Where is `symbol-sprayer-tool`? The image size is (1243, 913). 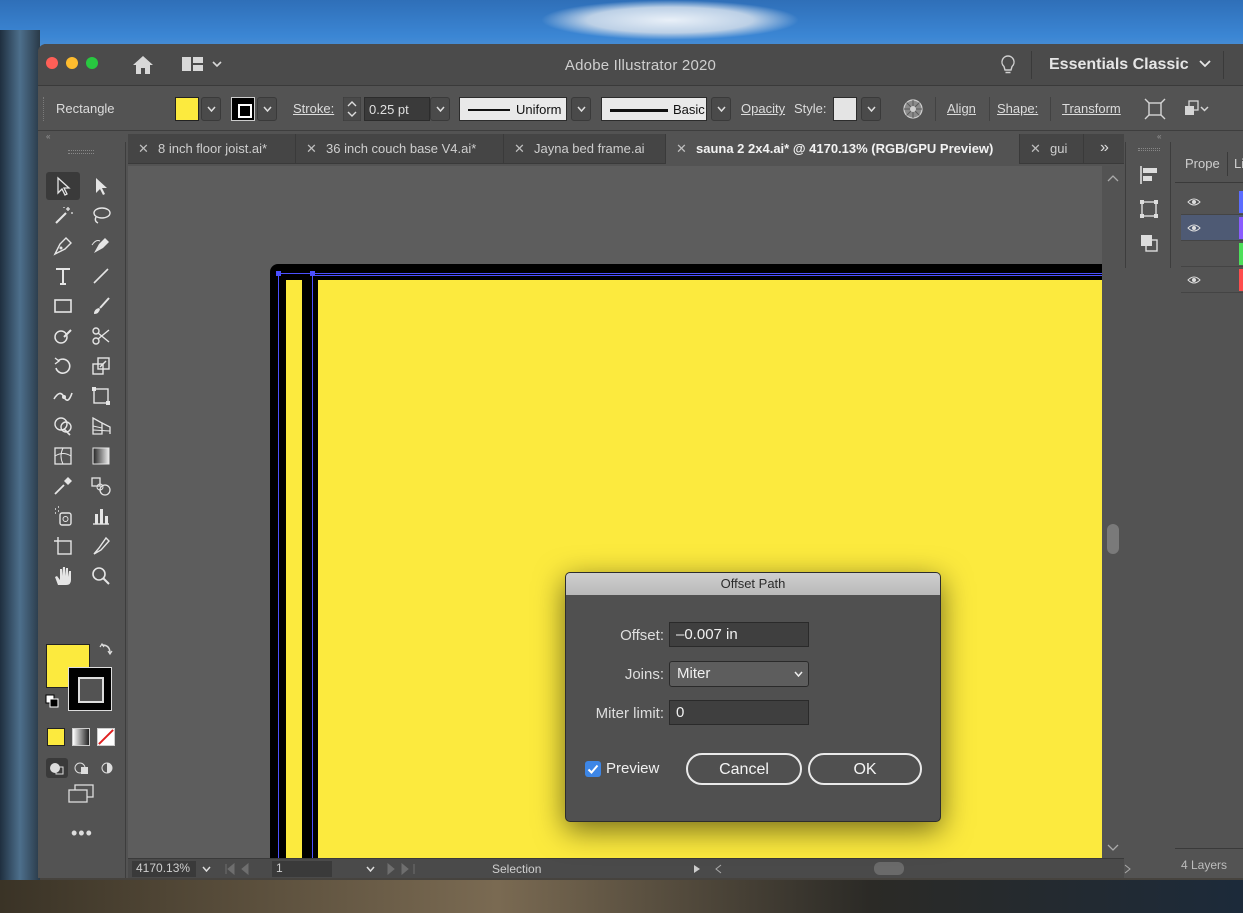 symbol-sprayer-tool is located at coordinates (63, 516).